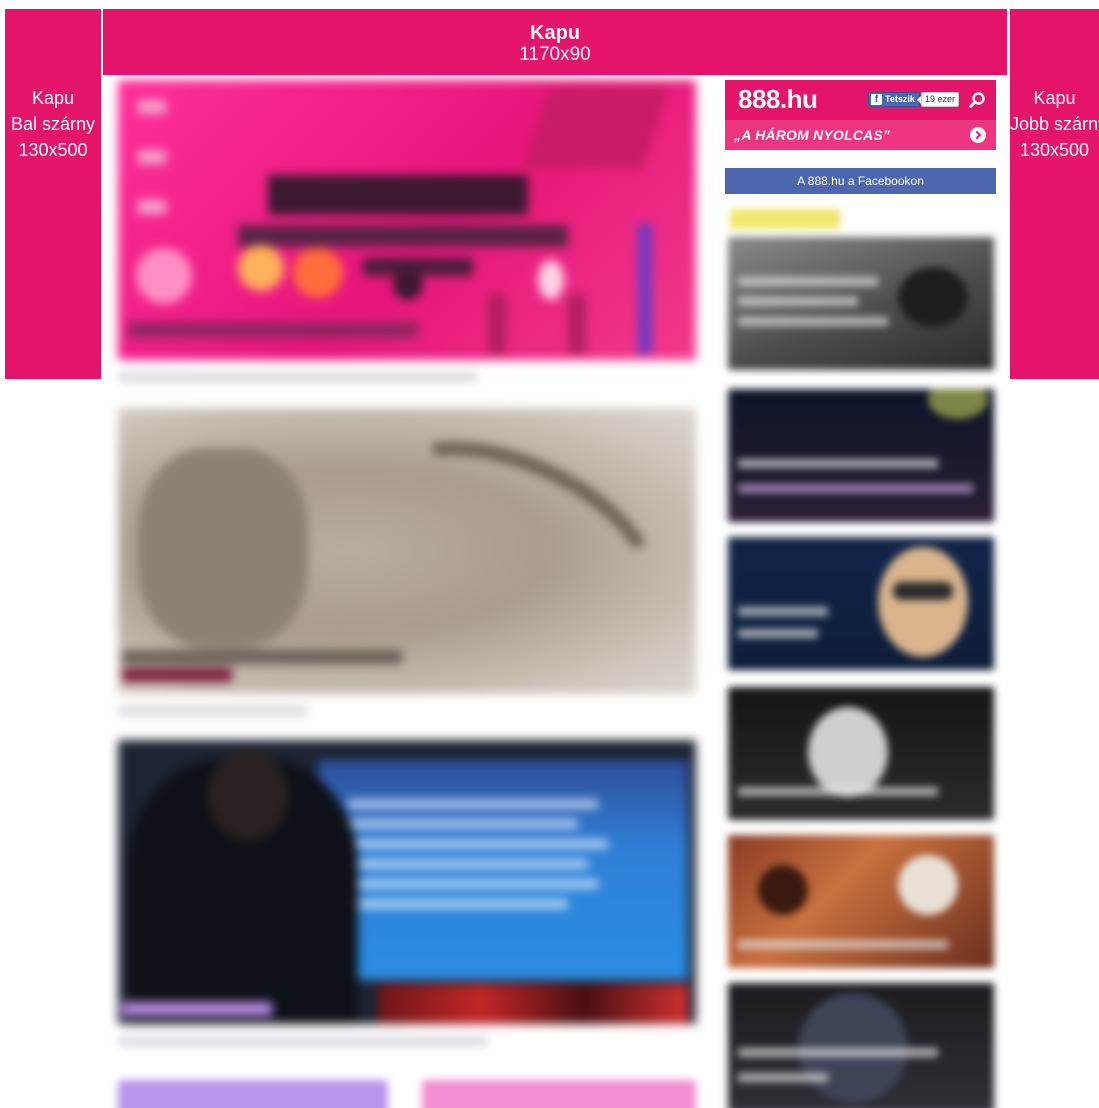  I want to click on section-tag, so click(785, 219).